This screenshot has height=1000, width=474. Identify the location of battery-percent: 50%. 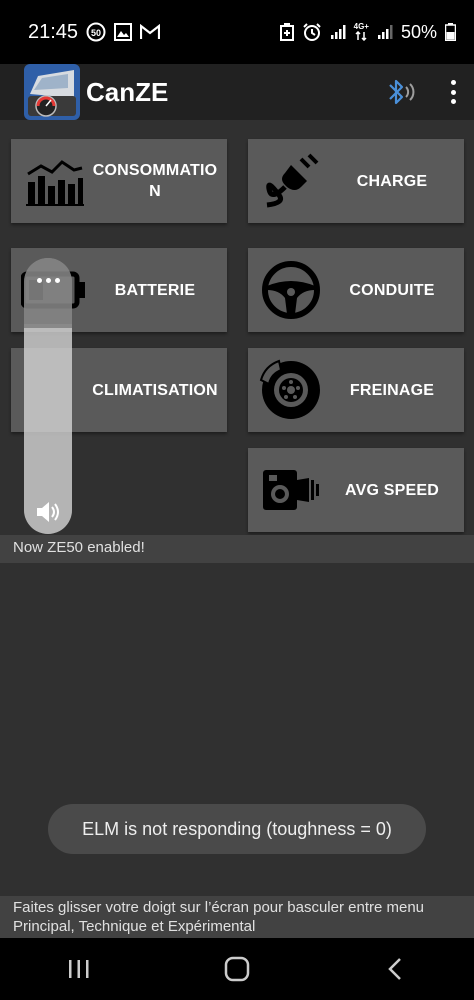
(418, 31).